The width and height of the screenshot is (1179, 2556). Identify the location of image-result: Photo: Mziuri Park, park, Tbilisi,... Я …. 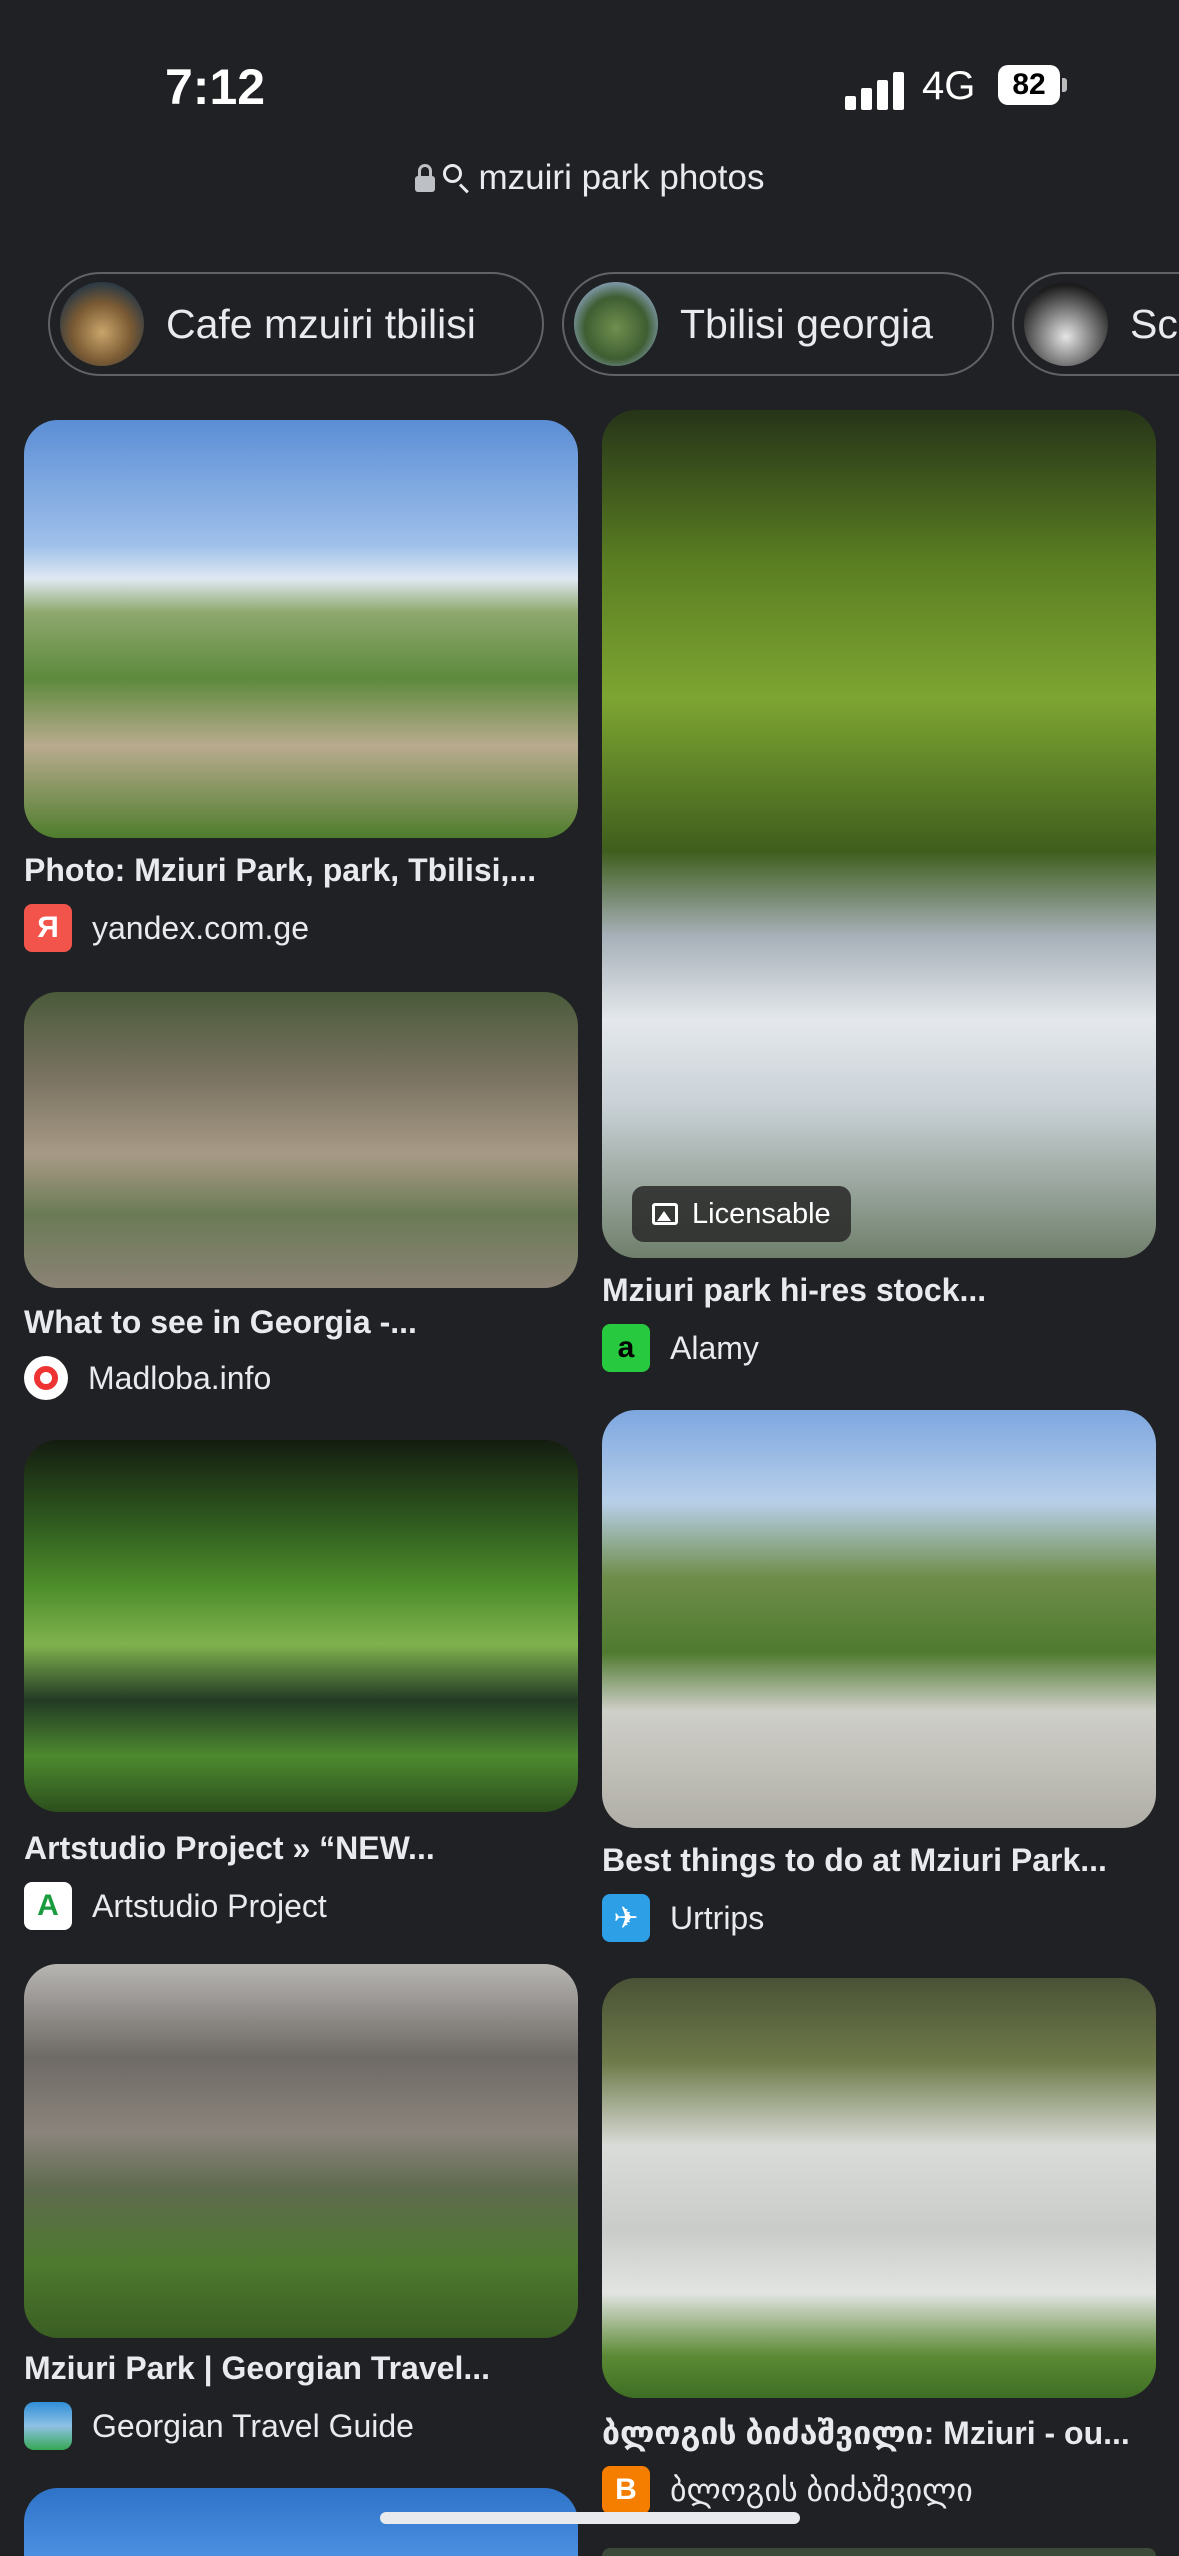
(301, 690).